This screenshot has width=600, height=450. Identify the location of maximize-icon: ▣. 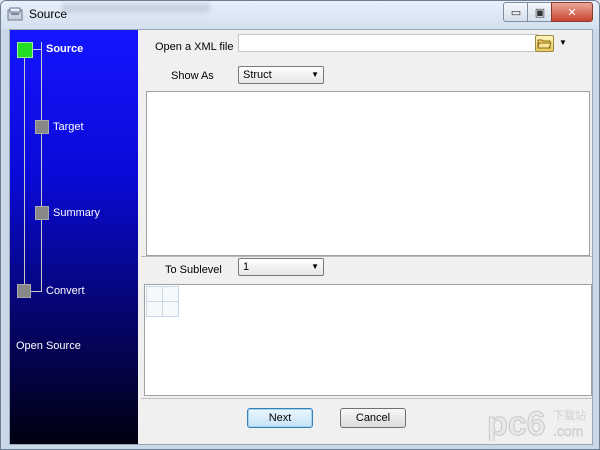
(540, 12).